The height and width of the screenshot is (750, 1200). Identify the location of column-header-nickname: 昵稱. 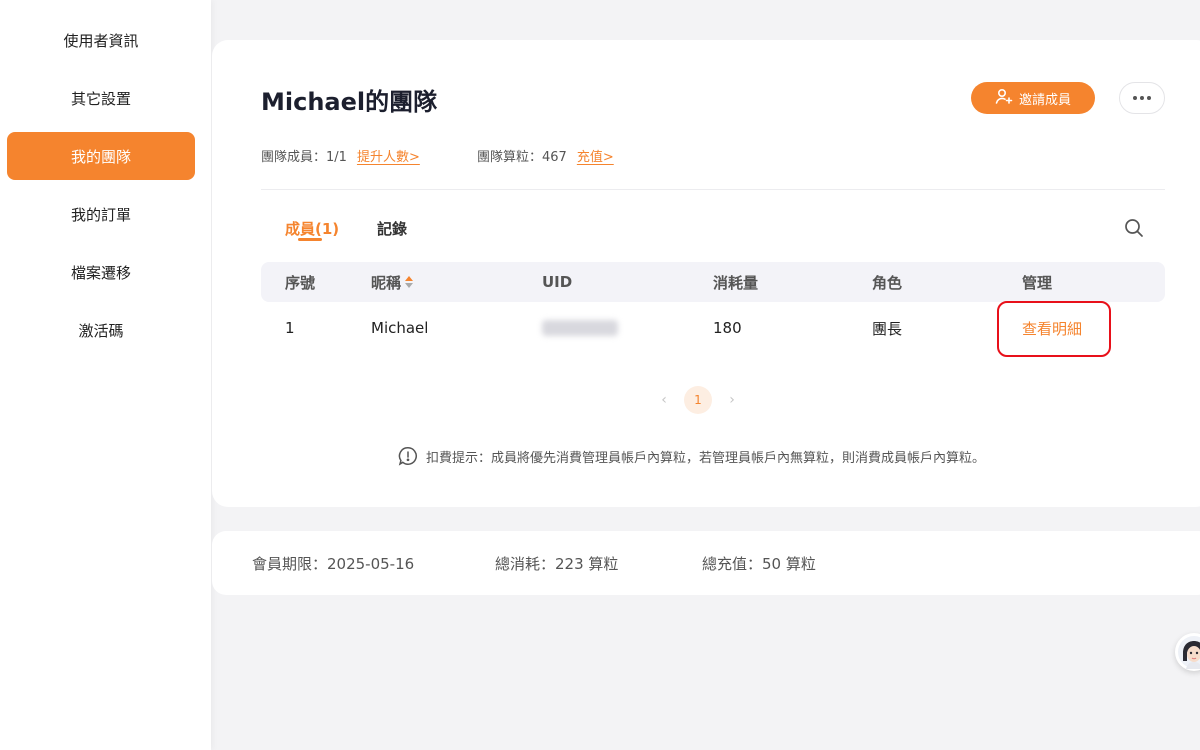
(392, 282).